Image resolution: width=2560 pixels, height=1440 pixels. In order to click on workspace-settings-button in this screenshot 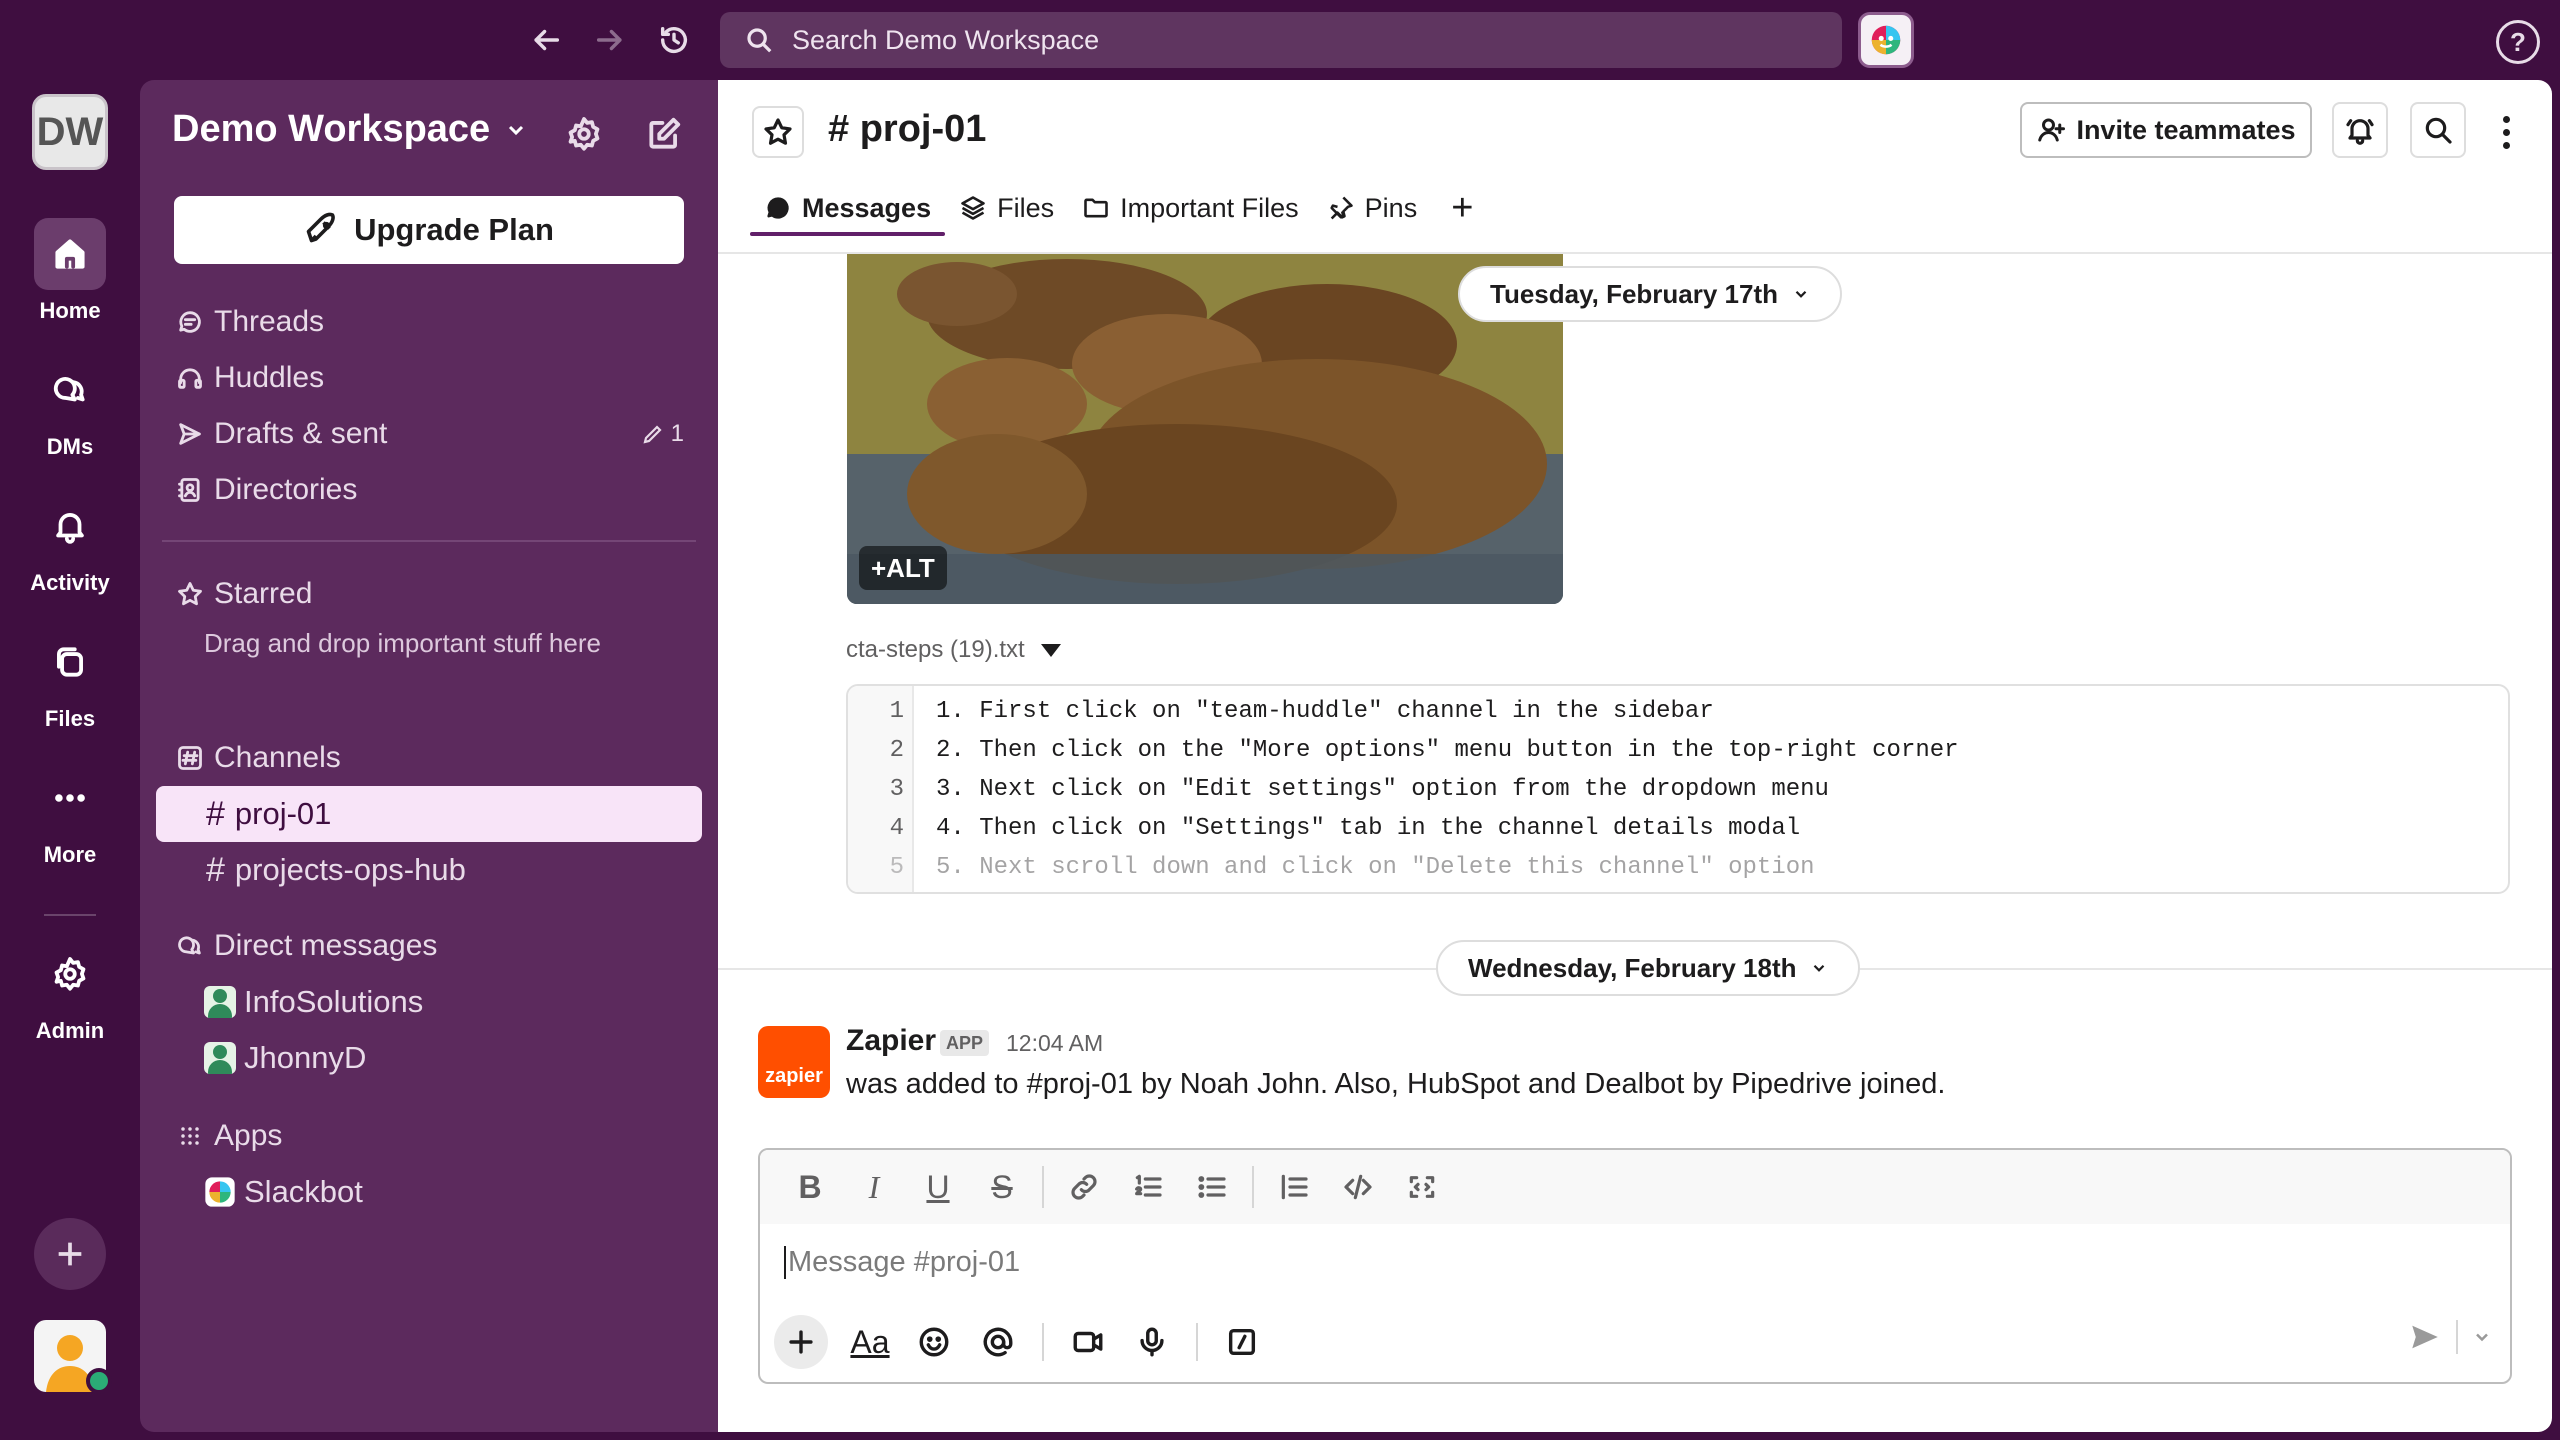, I will do `click(584, 134)`.